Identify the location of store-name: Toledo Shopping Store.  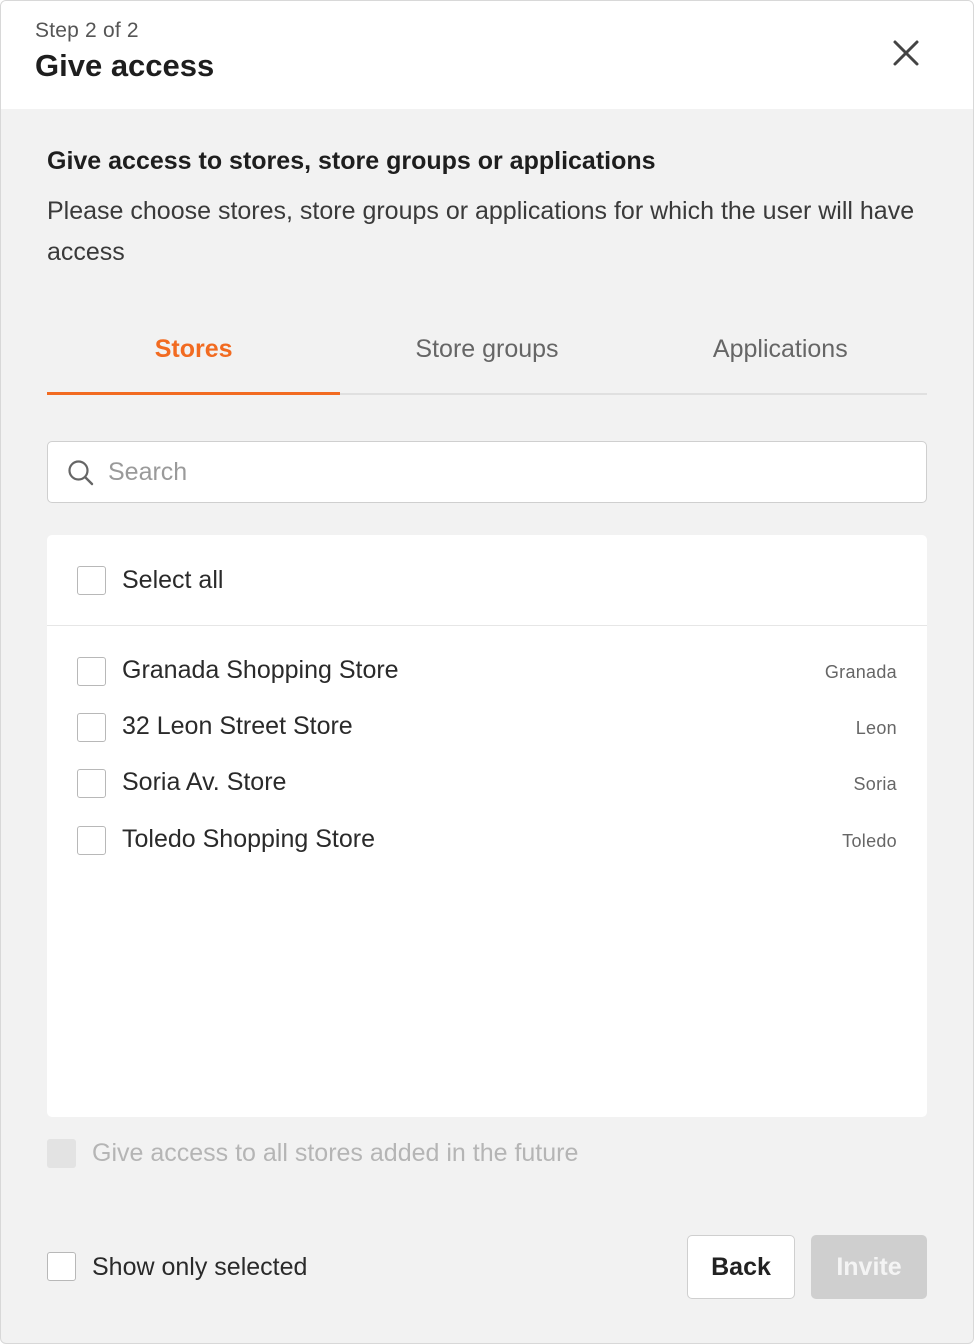
(248, 839).